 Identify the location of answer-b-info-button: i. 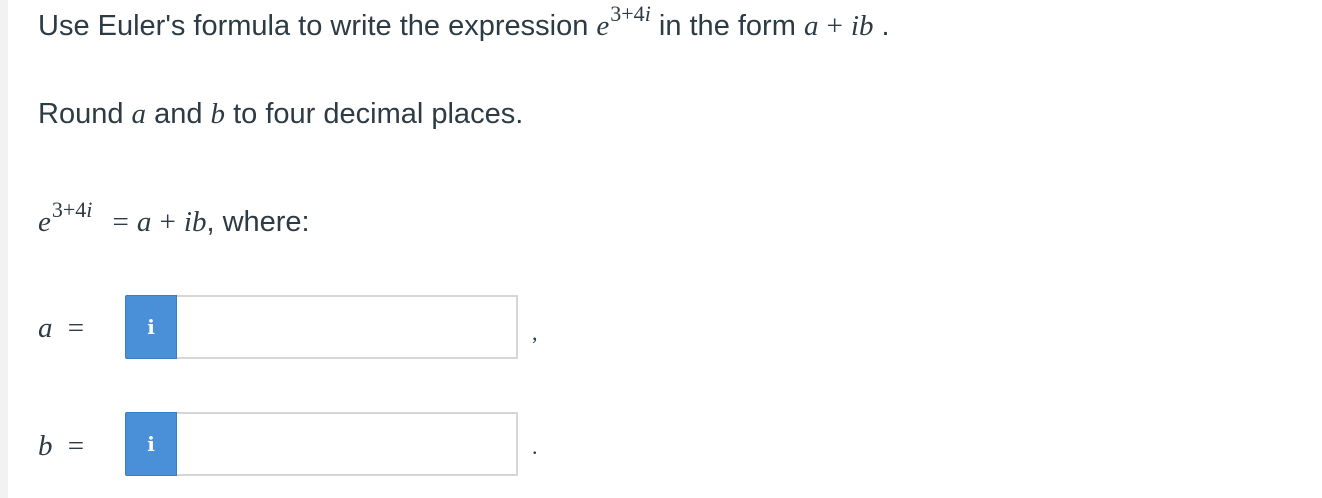
(151, 444).